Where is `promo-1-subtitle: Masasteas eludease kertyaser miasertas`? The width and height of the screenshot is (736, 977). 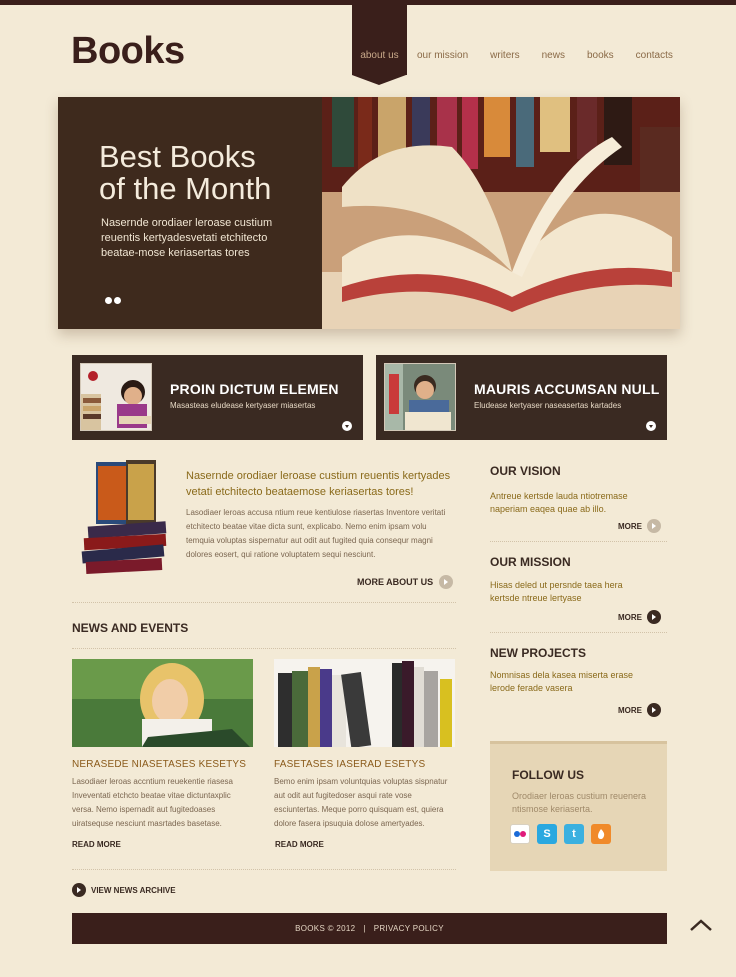 promo-1-subtitle: Masasteas eludease kertyaser miasertas is located at coordinates (243, 405).